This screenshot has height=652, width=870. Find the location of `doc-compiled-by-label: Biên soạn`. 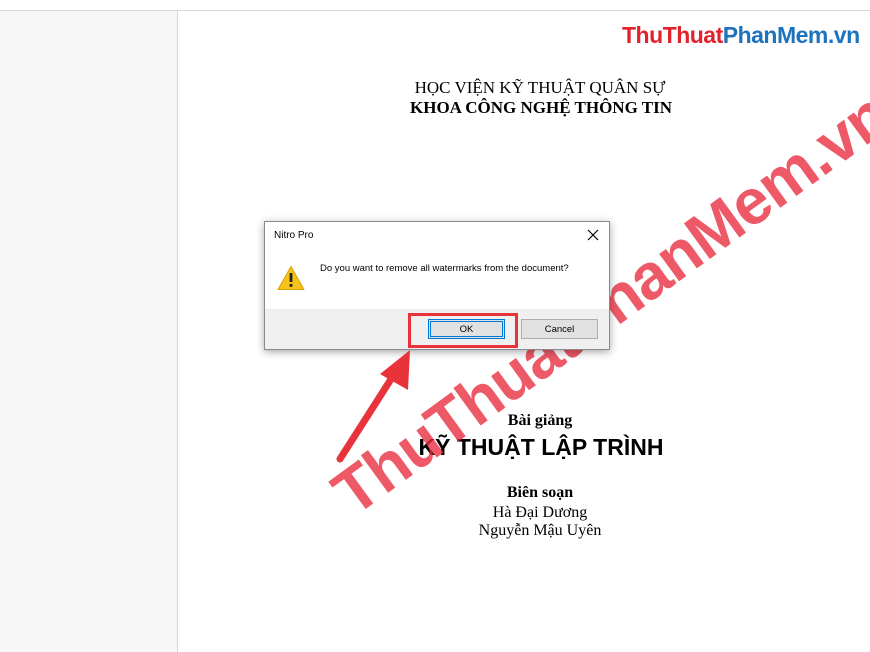

doc-compiled-by-label: Biên soạn is located at coordinates (540, 492).